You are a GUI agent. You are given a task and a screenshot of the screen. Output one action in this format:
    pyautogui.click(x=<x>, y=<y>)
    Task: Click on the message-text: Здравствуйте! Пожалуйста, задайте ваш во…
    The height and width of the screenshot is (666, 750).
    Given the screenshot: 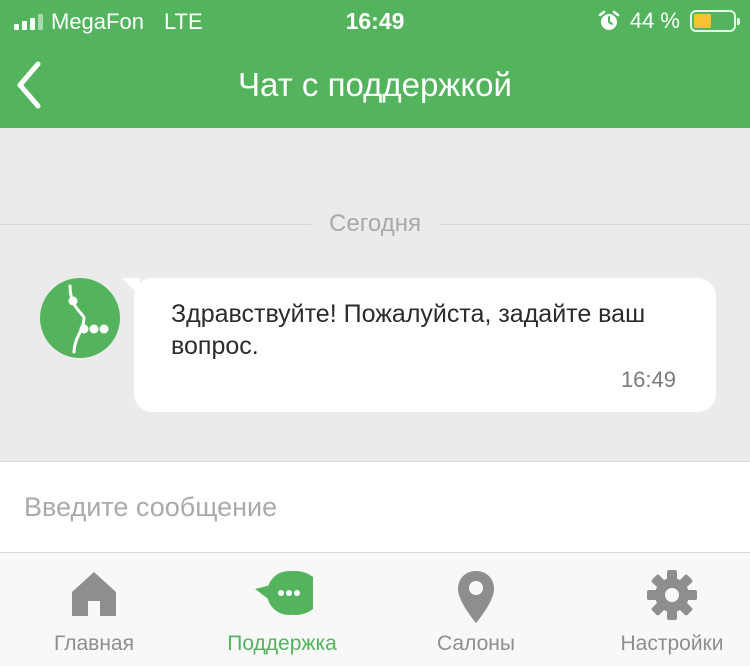 What is the action you would take?
    pyautogui.click(x=408, y=330)
    